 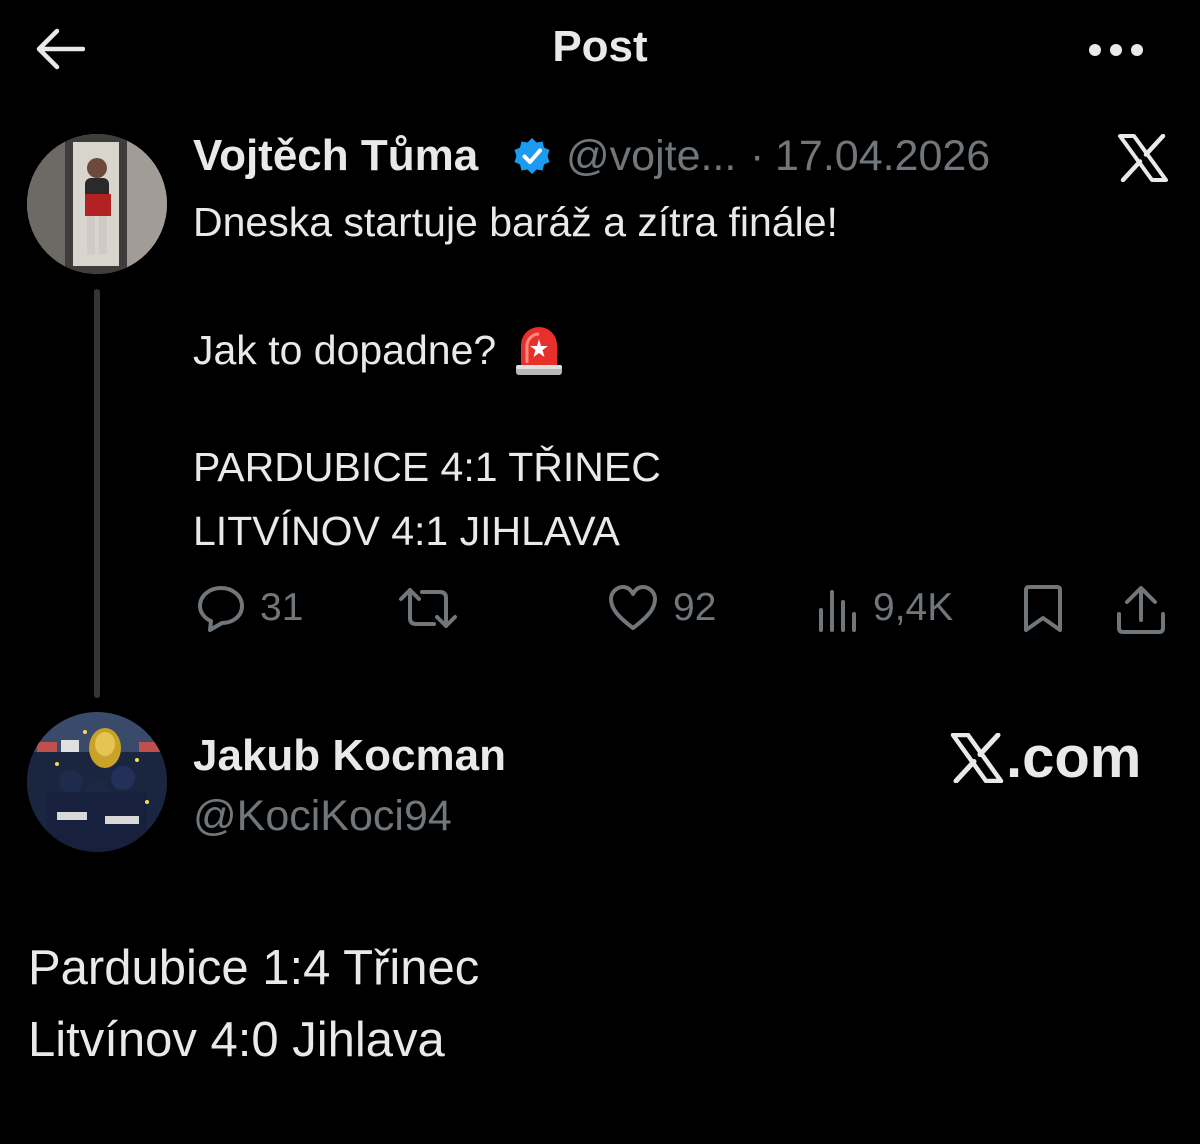 I want to click on views-count: 9,4K, so click(x=913, y=607).